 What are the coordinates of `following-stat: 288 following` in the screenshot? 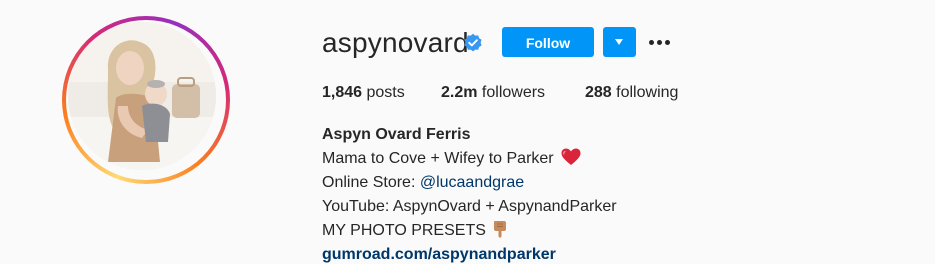 It's located at (631, 93).